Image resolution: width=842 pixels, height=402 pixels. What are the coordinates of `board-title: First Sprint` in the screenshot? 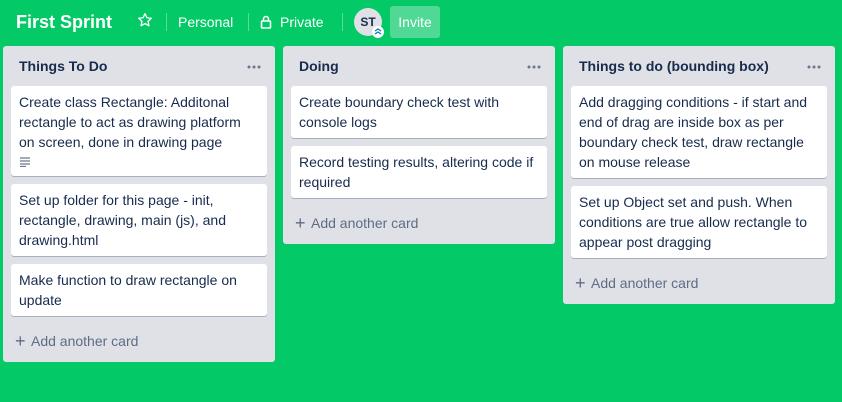 It's located at (64, 22).